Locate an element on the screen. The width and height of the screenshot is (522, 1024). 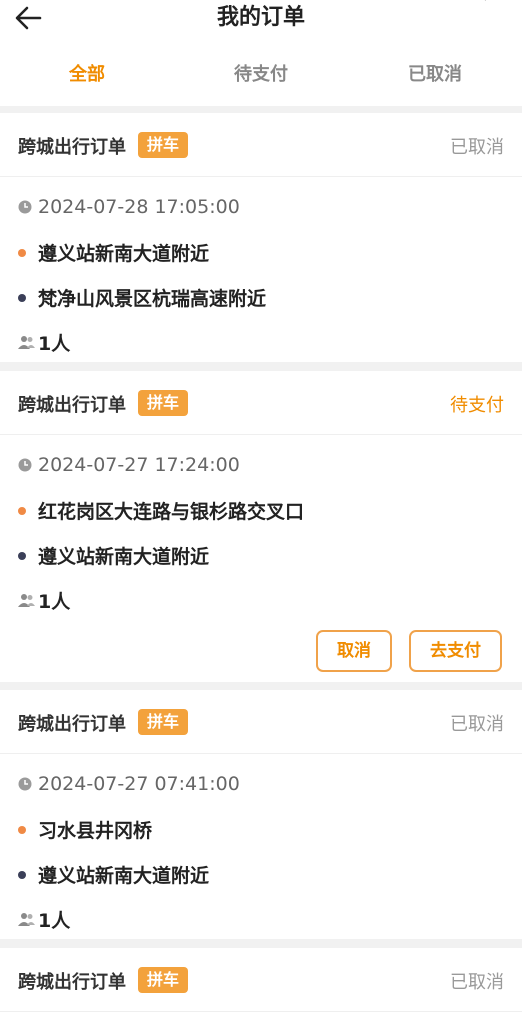
order-time: 2024-07-27 17:24:00 is located at coordinates (139, 465).